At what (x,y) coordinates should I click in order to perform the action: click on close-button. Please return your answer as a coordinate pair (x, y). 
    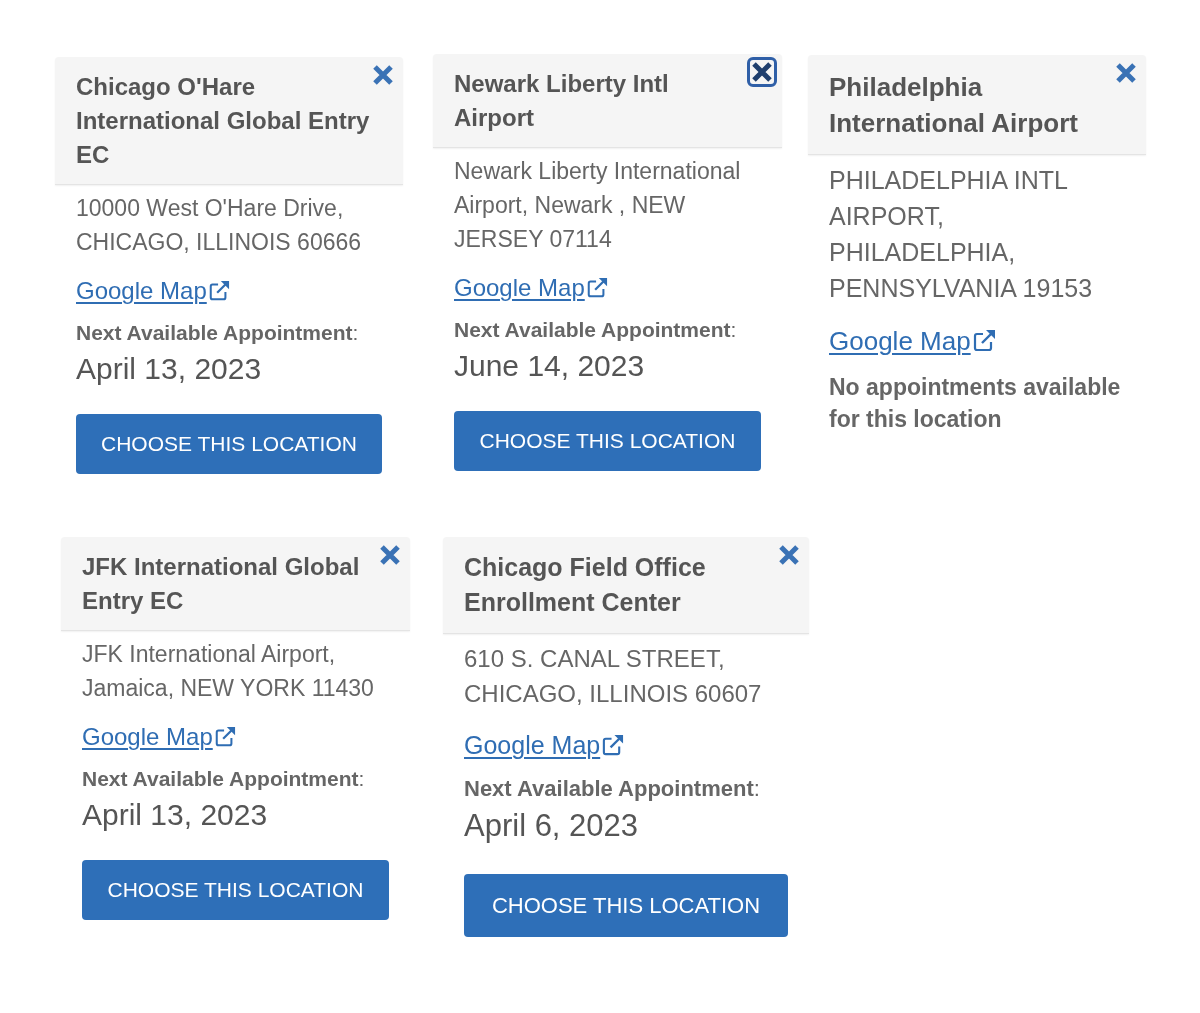
    Looking at the image, I should click on (762, 72).